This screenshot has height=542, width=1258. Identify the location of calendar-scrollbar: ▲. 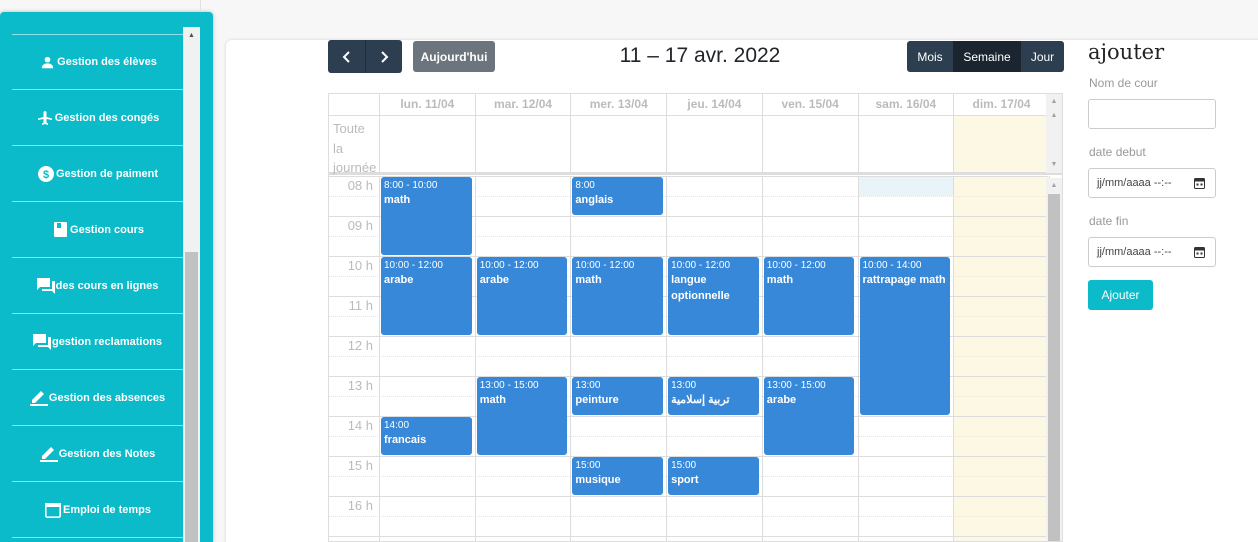
(1054, 359).